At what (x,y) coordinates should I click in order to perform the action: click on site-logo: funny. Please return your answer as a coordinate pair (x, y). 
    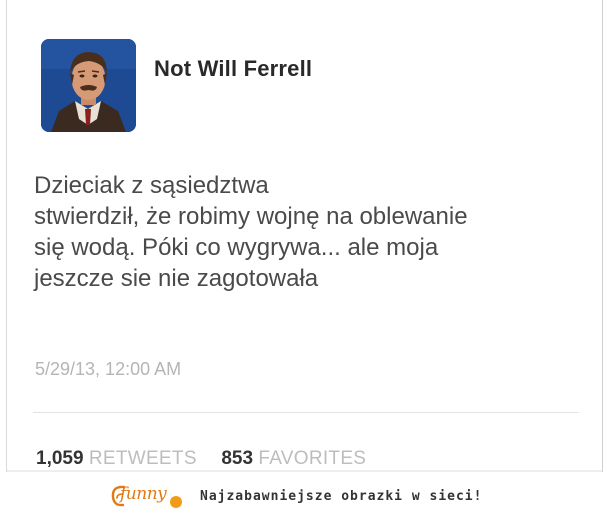
    Looking at the image, I should click on (148, 496).